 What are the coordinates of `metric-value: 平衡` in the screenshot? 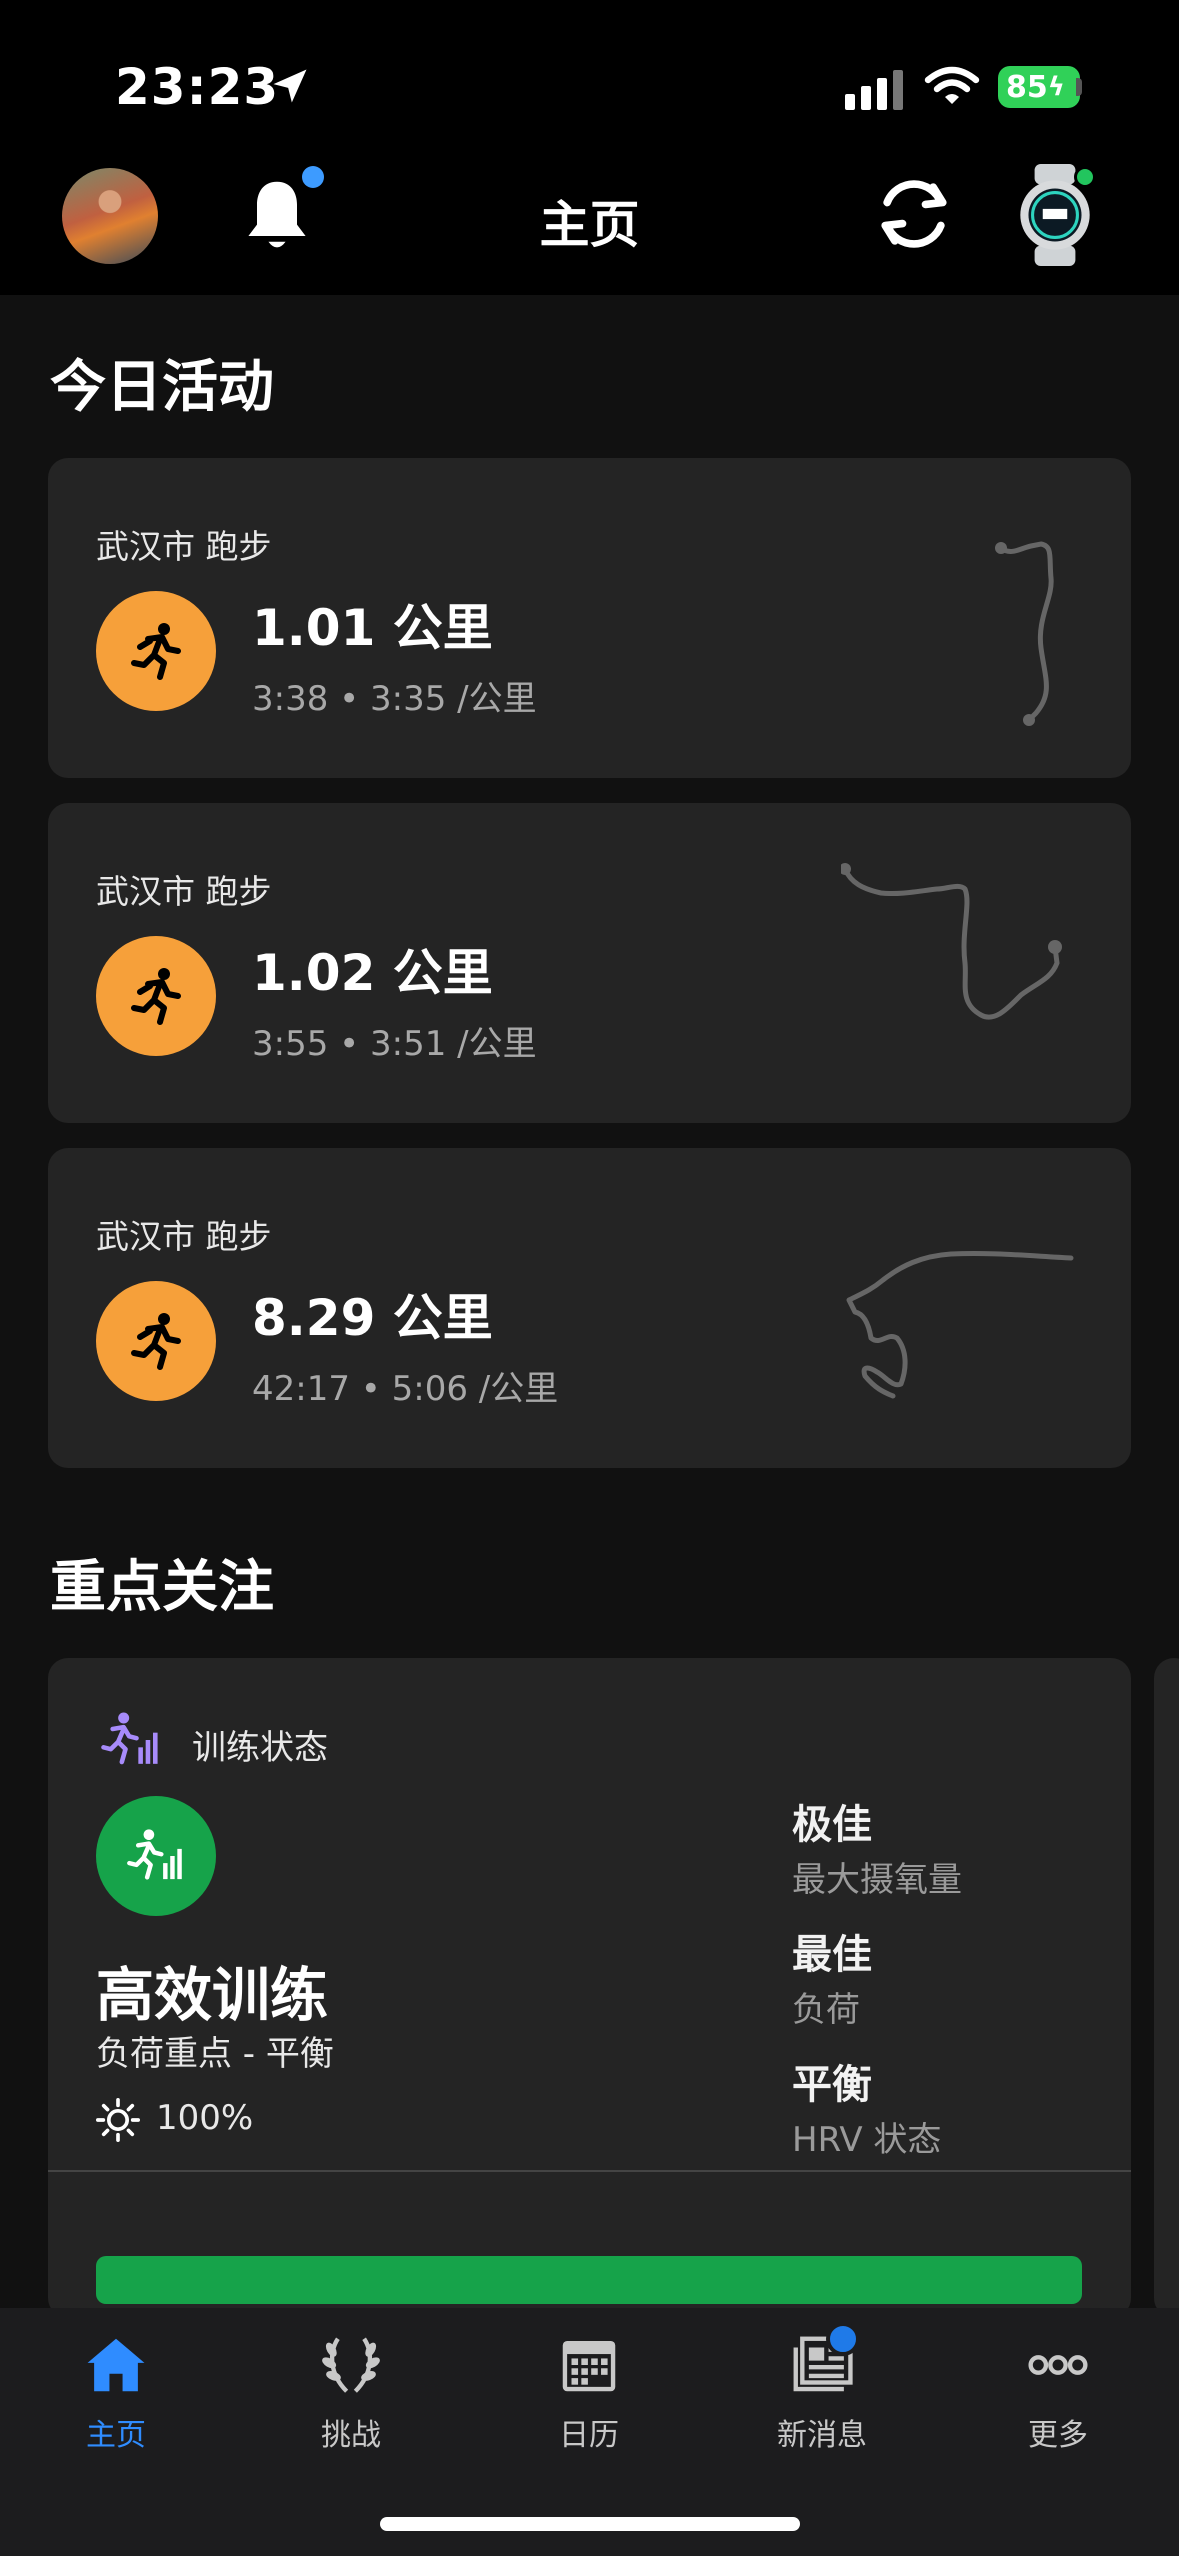 It's located at (832, 2085).